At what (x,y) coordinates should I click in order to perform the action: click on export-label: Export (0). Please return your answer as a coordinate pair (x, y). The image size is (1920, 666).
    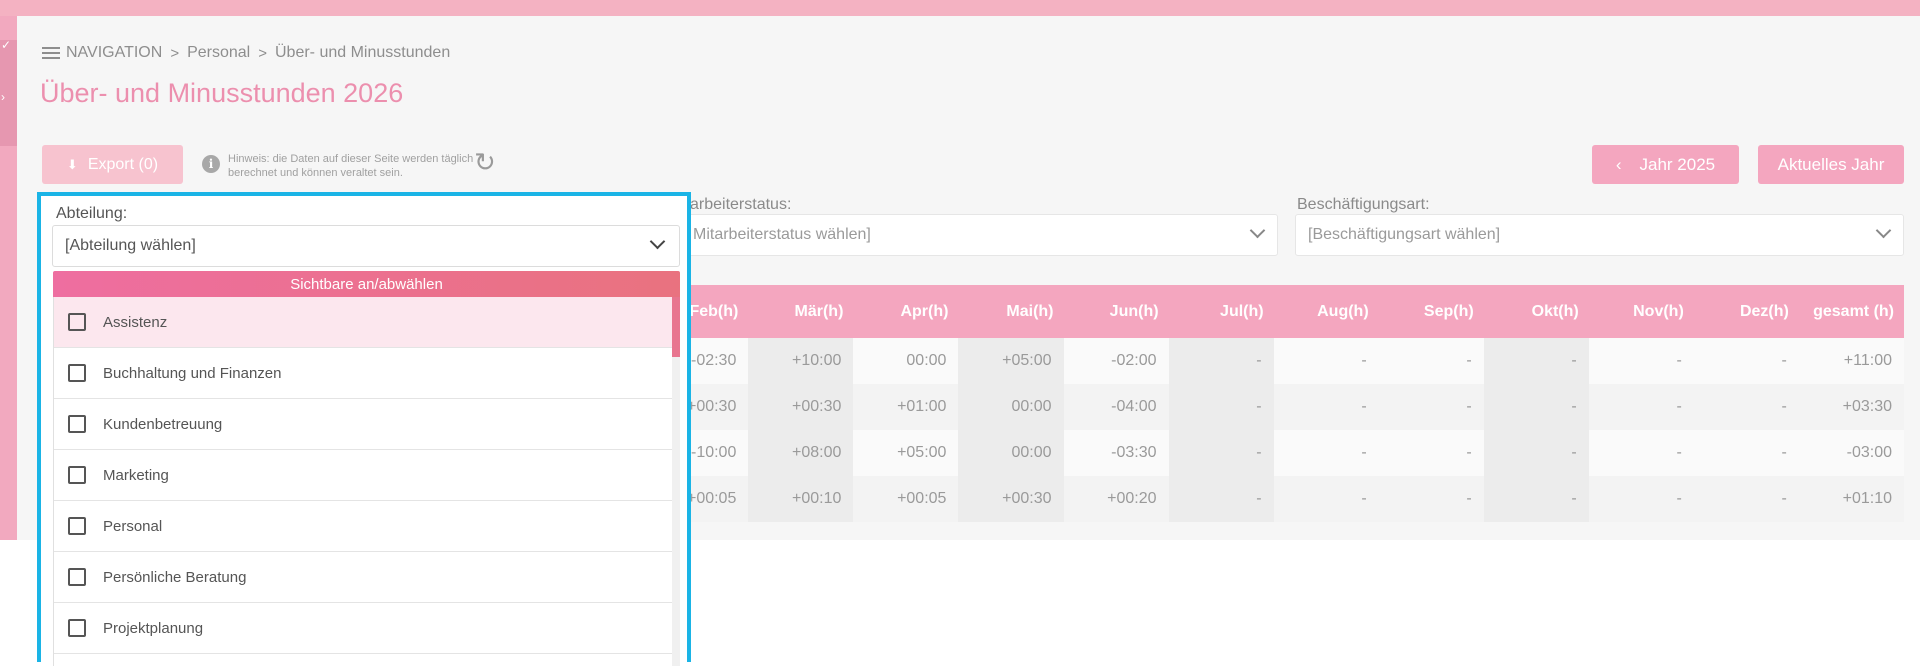
    Looking at the image, I should click on (123, 164).